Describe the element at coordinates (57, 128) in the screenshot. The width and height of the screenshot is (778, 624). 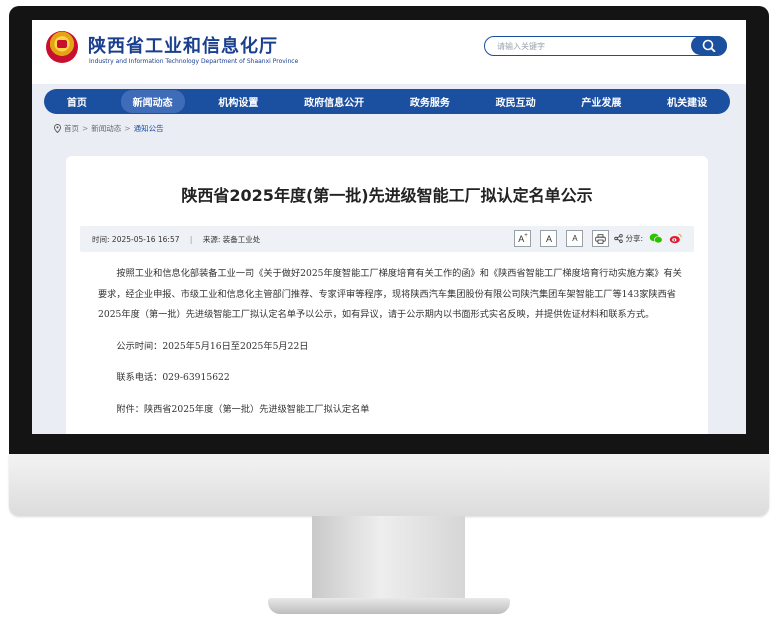
I see `location-pin-icon` at that location.